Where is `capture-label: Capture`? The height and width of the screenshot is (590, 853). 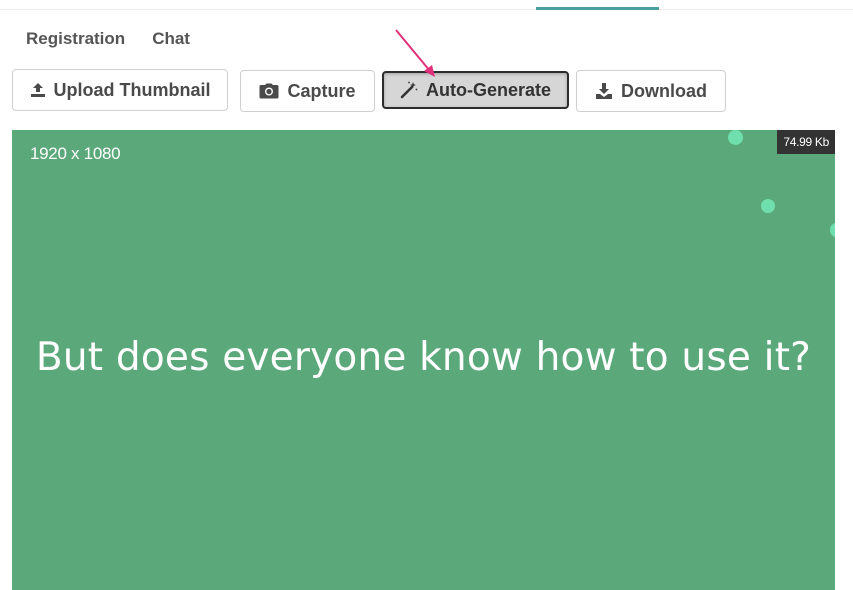
capture-label: Capture is located at coordinates (321, 90).